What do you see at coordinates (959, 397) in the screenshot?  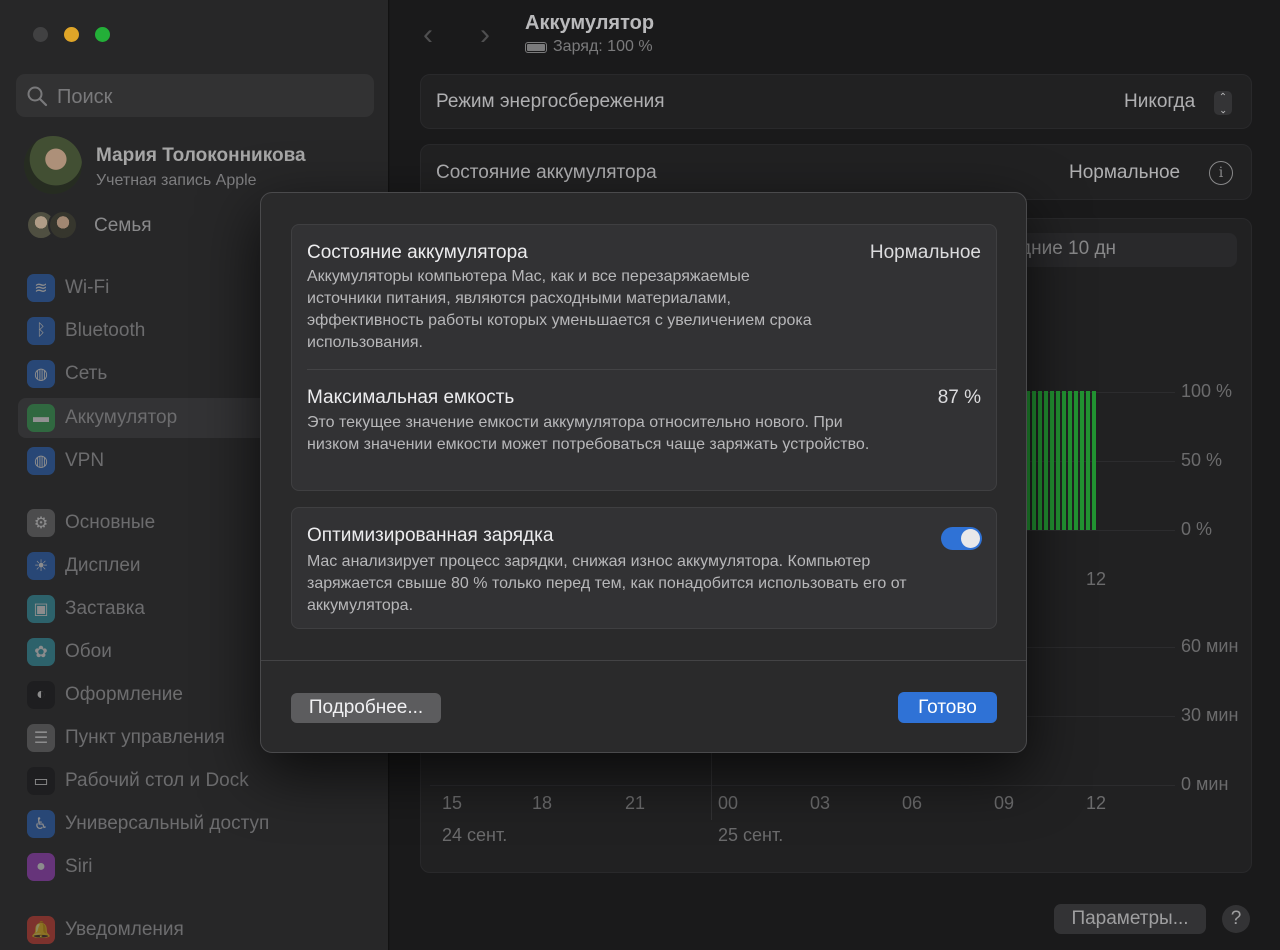 I see `capacity-value: 87 %` at bounding box center [959, 397].